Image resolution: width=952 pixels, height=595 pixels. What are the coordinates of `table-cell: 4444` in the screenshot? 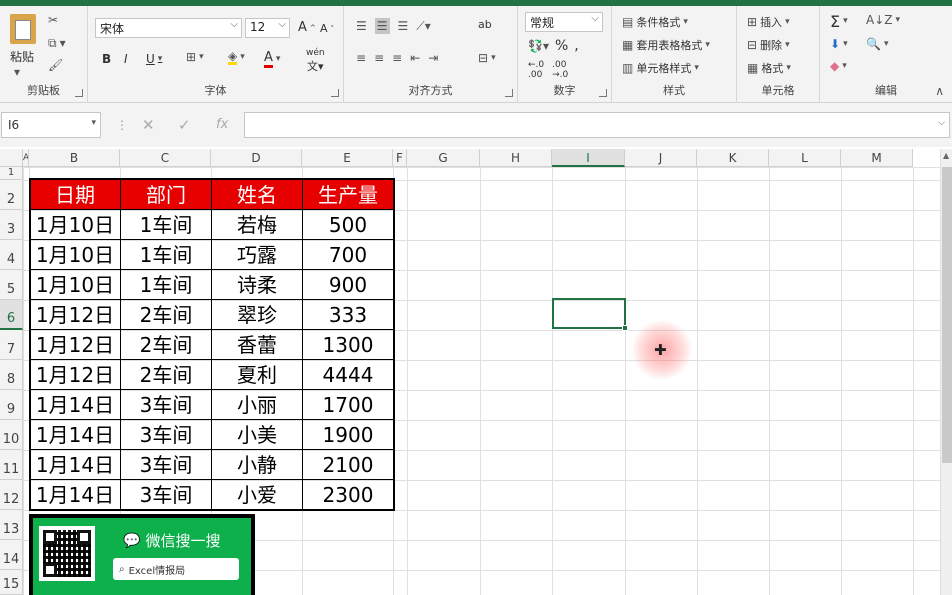 It's located at (348, 375).